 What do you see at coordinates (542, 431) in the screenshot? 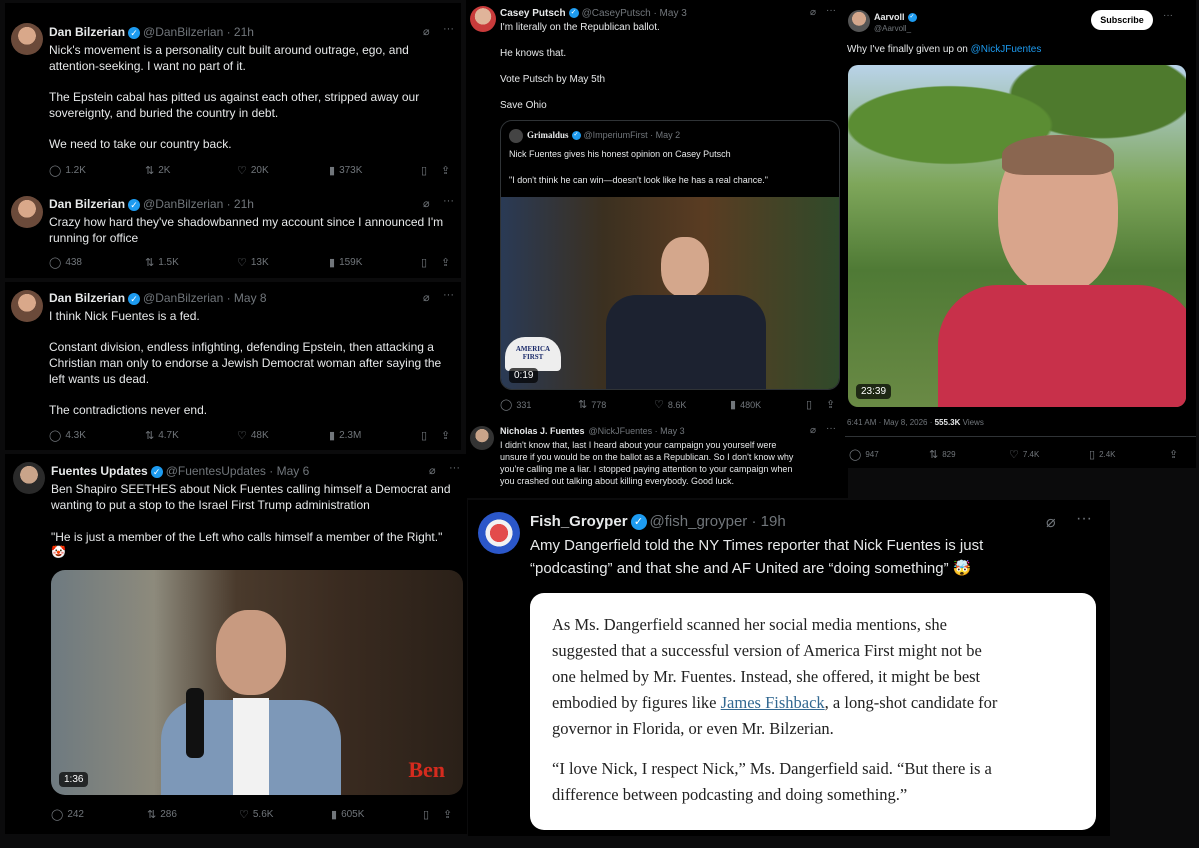
I see `author-name: Nicholas J. Fuentes` at bounding box center [542, 431].